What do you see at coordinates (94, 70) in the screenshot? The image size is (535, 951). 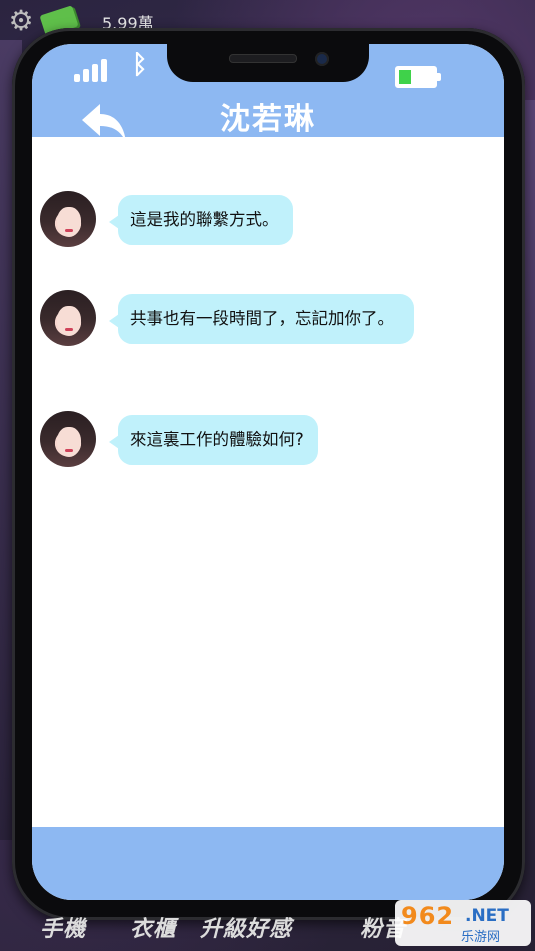 I see `signal-bars-icon` at bounding box center [94, 70].